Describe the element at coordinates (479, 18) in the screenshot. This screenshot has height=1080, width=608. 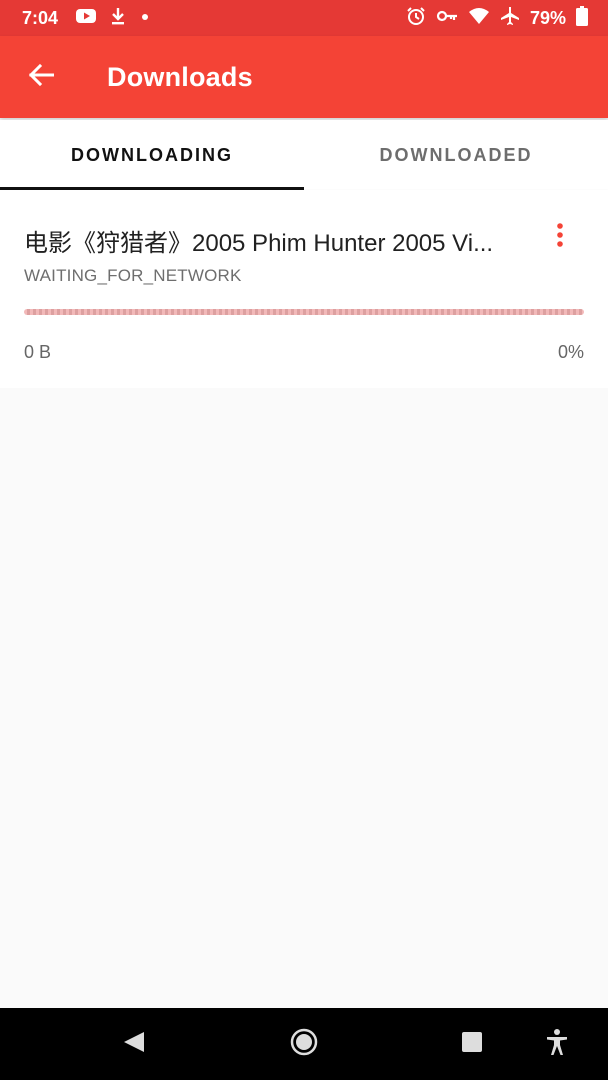
I see `wifi-icon` at that location.